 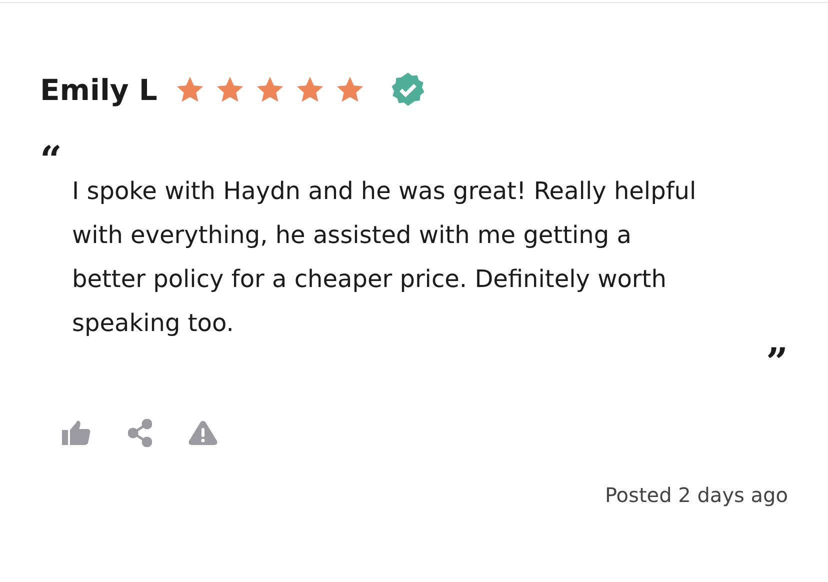 I want to click on thumbs-up-icon, so click(x=77, y=433).